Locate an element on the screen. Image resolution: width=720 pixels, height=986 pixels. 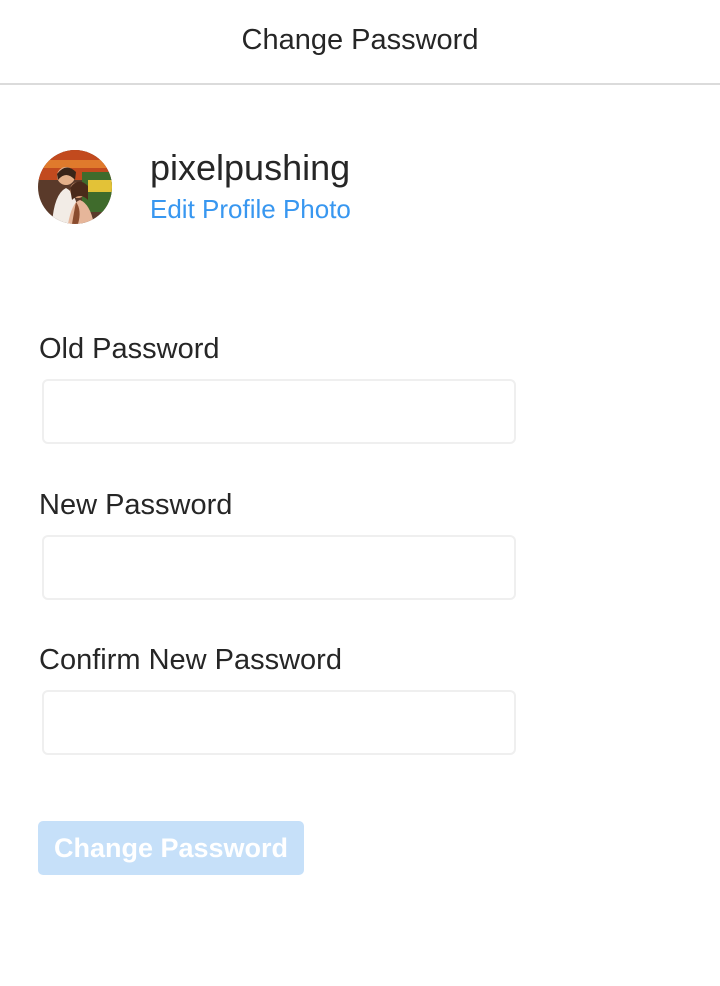
confirm-new-password-input is located at coordinates (279, 722).